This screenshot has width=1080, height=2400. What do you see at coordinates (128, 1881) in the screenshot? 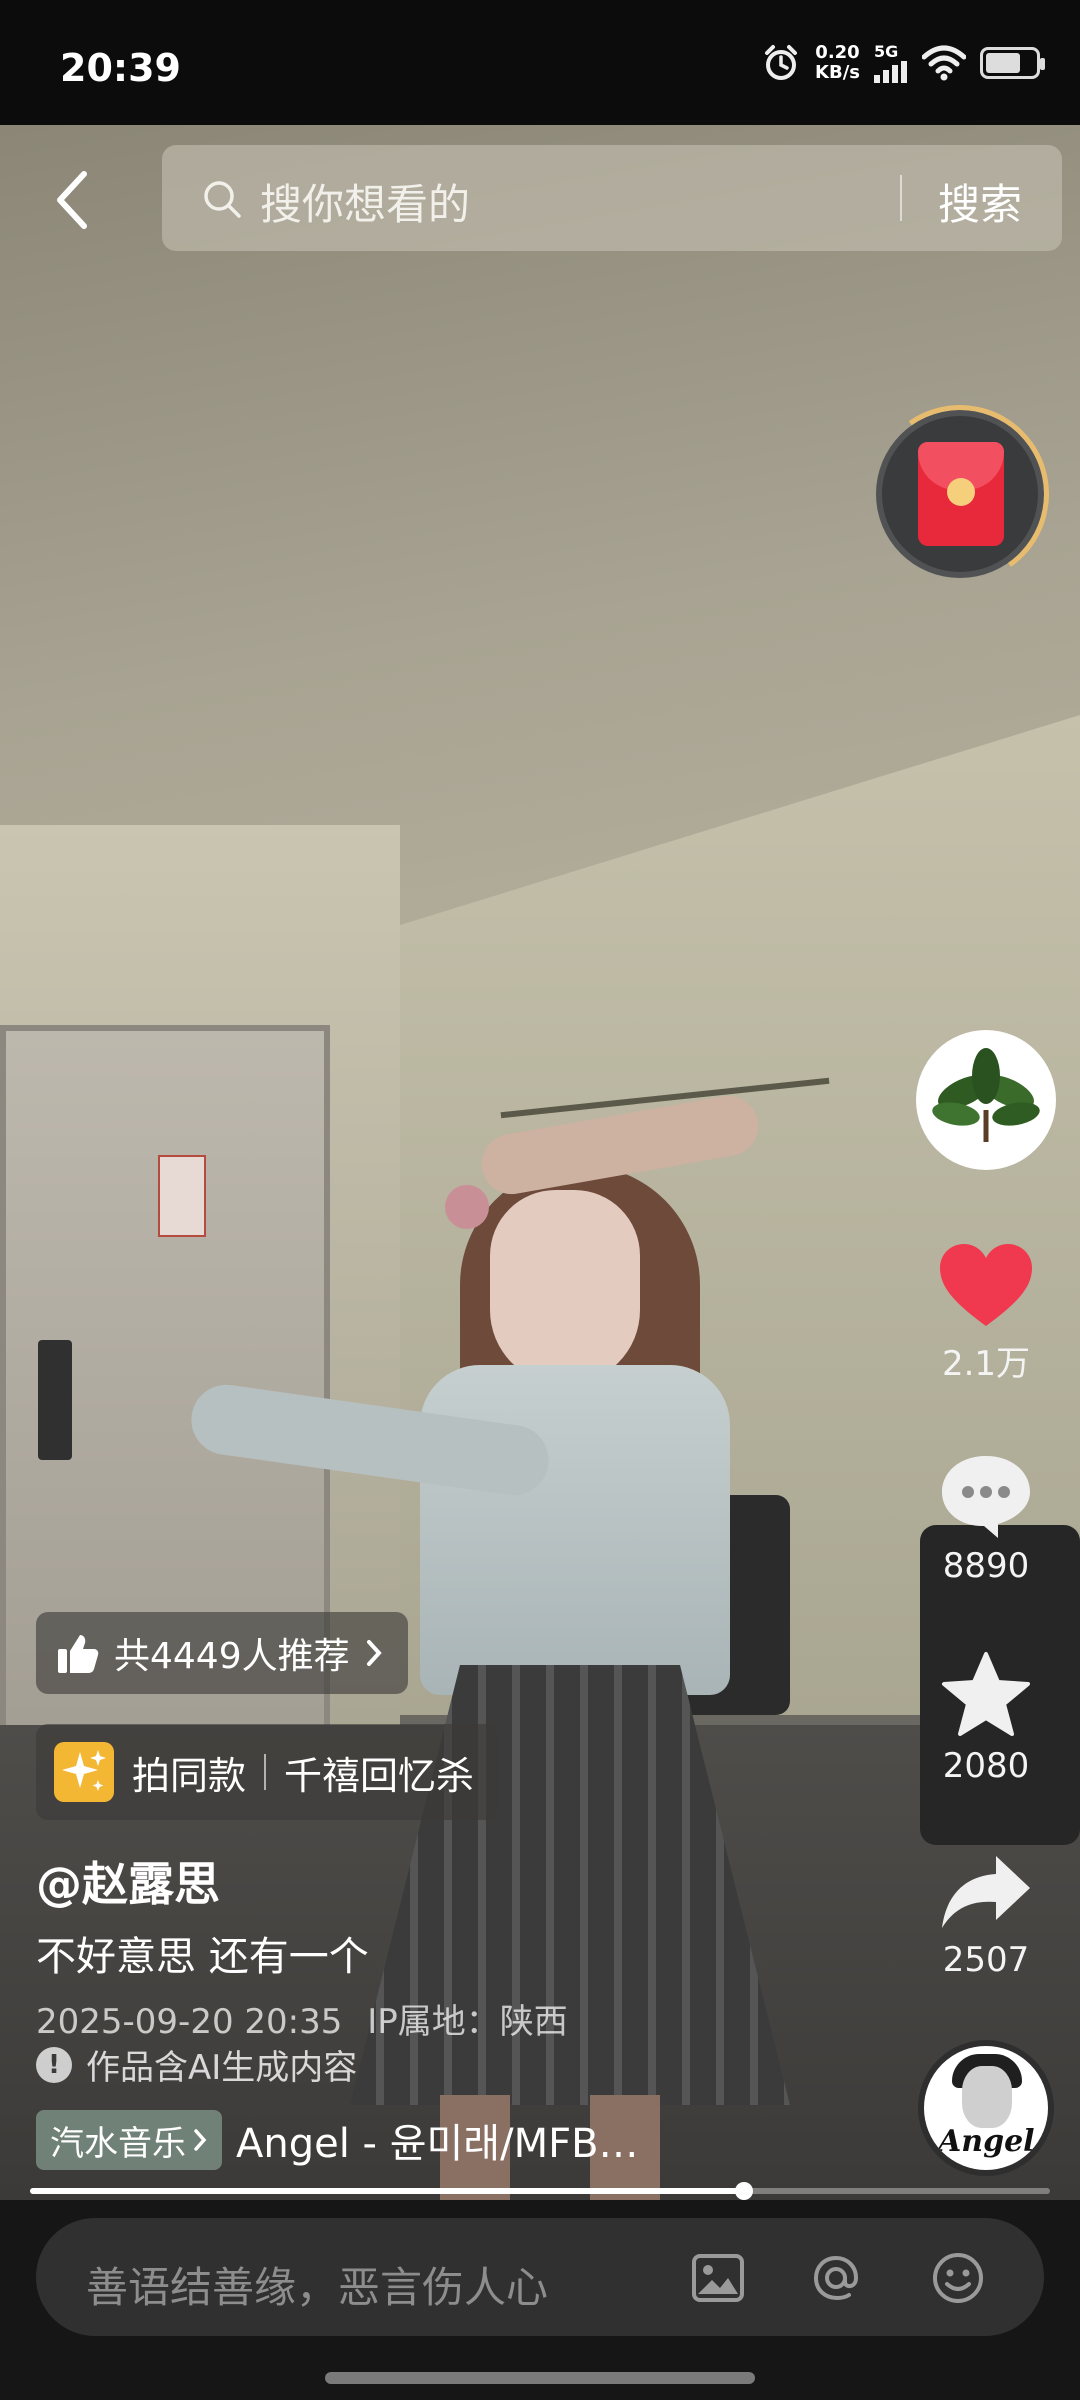
I see `author-name: @赵露思` at bounding box center [128, 1881].